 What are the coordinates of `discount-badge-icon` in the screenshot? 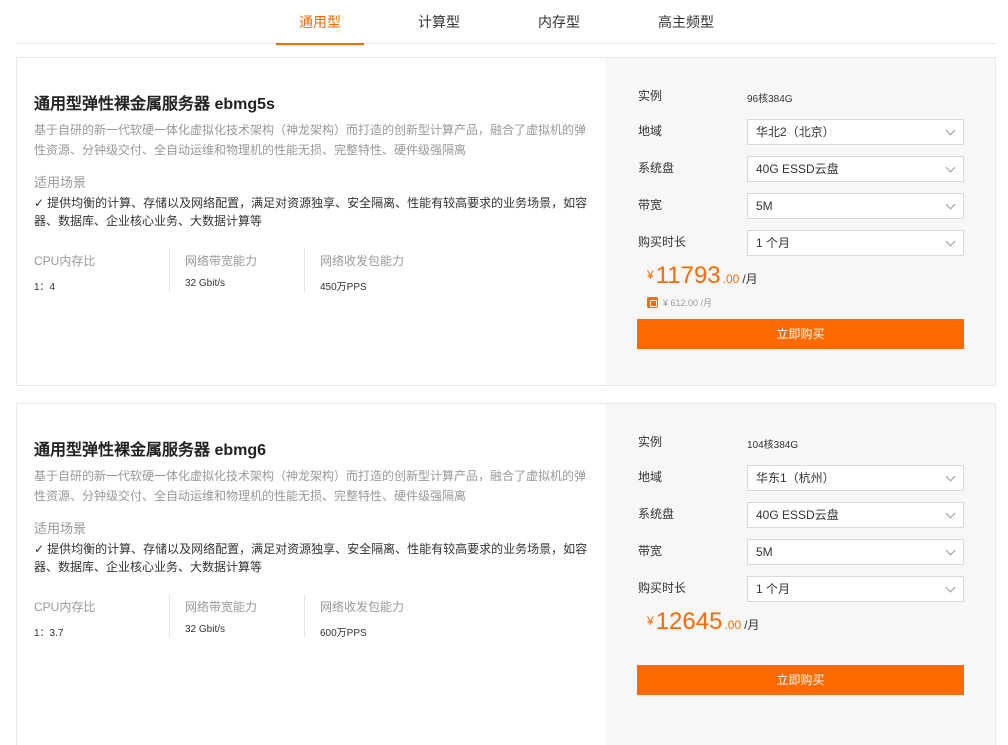 It's located at (652, 302).